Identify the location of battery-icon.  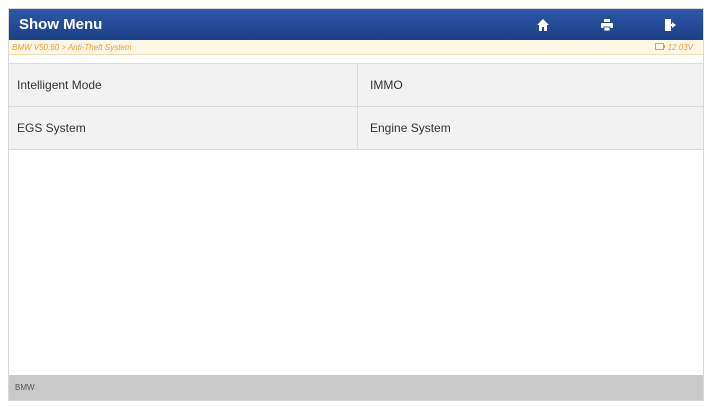
(659, 47).